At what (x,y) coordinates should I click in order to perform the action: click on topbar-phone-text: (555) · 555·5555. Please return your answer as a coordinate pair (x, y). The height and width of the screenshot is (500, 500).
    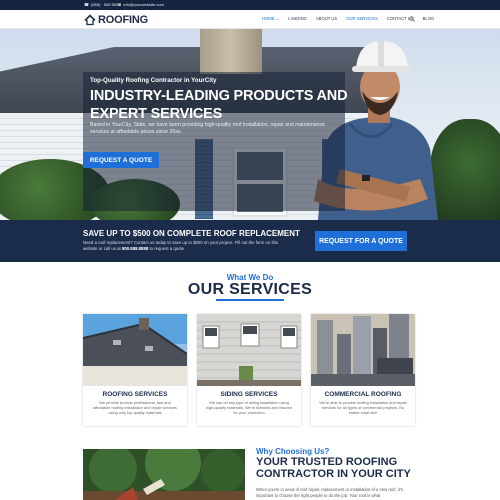
    Looking at the image, I should click on (105, 4).